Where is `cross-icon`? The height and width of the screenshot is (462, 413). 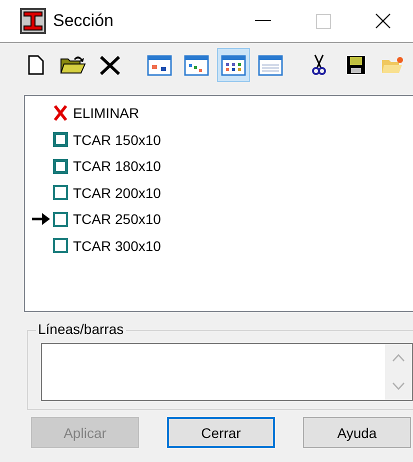 cross-icon is located at coordinates (60, 113).